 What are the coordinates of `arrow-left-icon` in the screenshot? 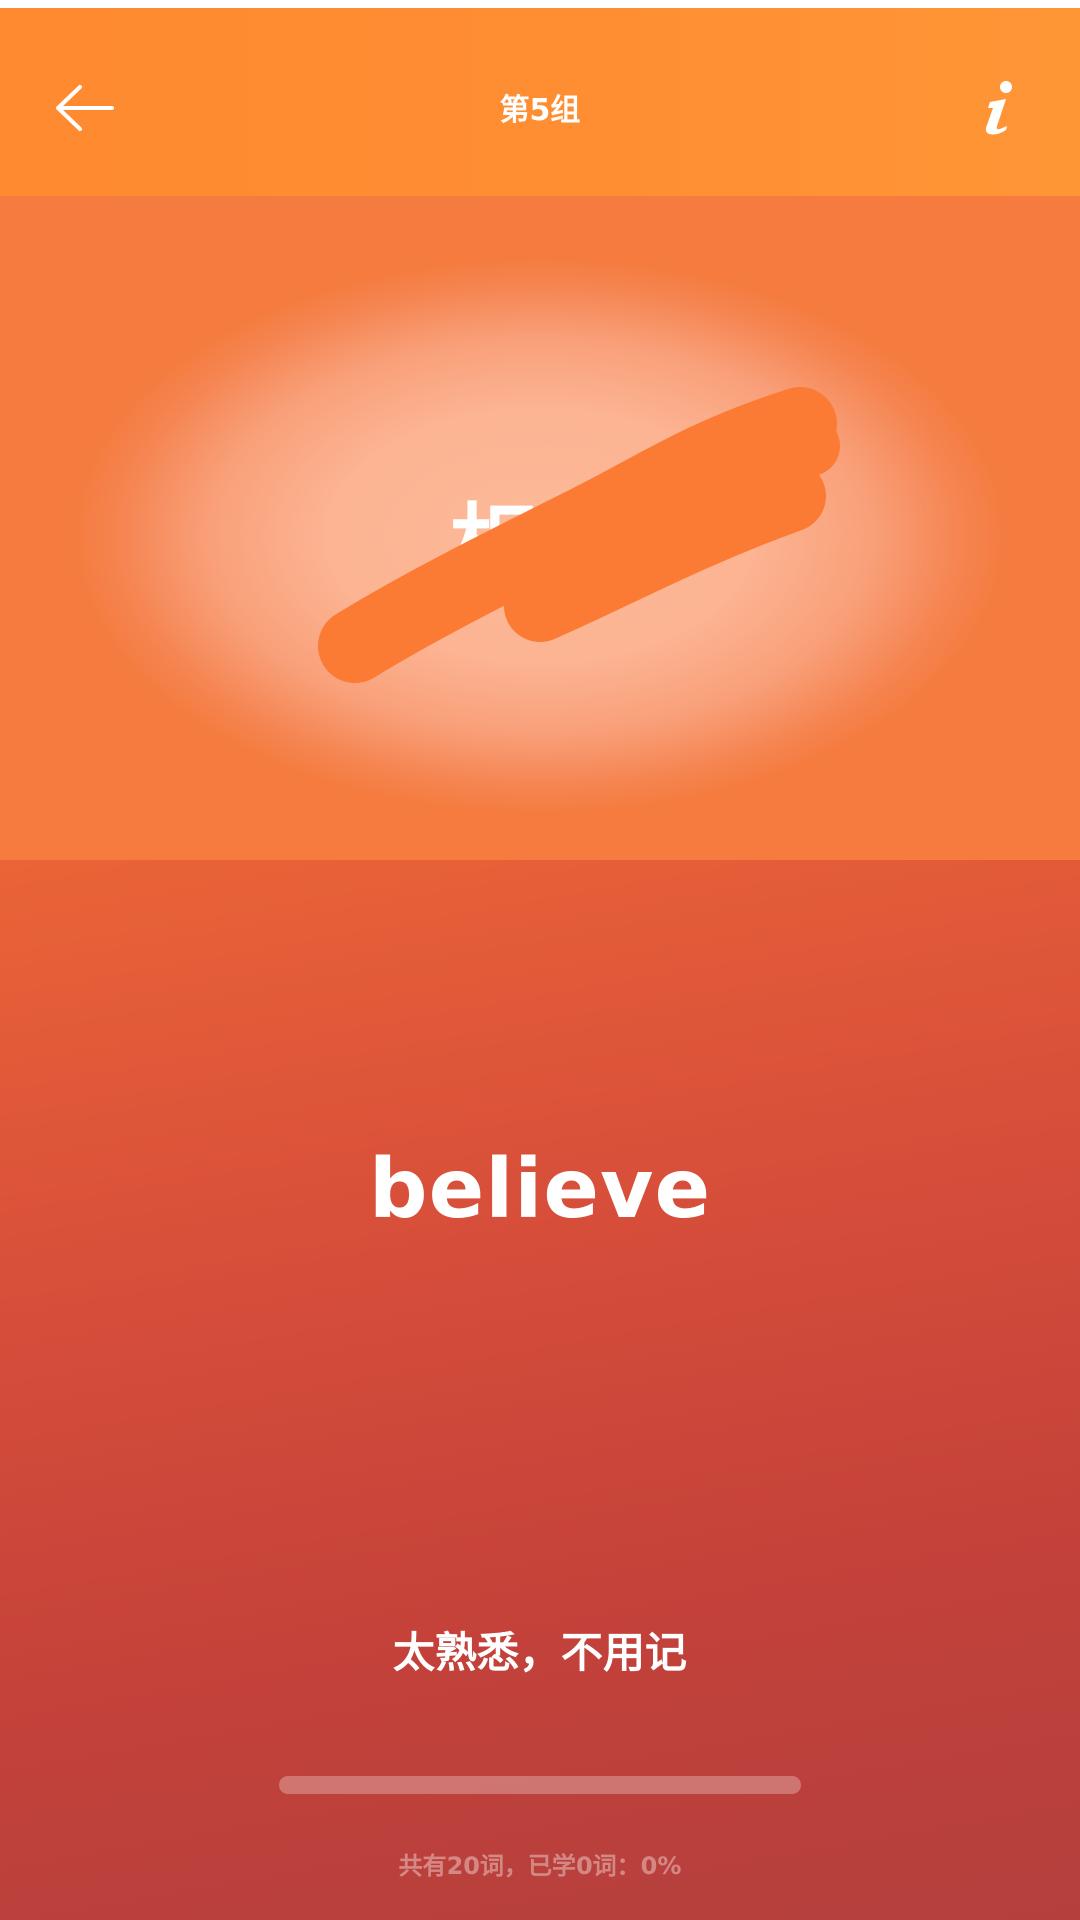 It's located at (85, 108).